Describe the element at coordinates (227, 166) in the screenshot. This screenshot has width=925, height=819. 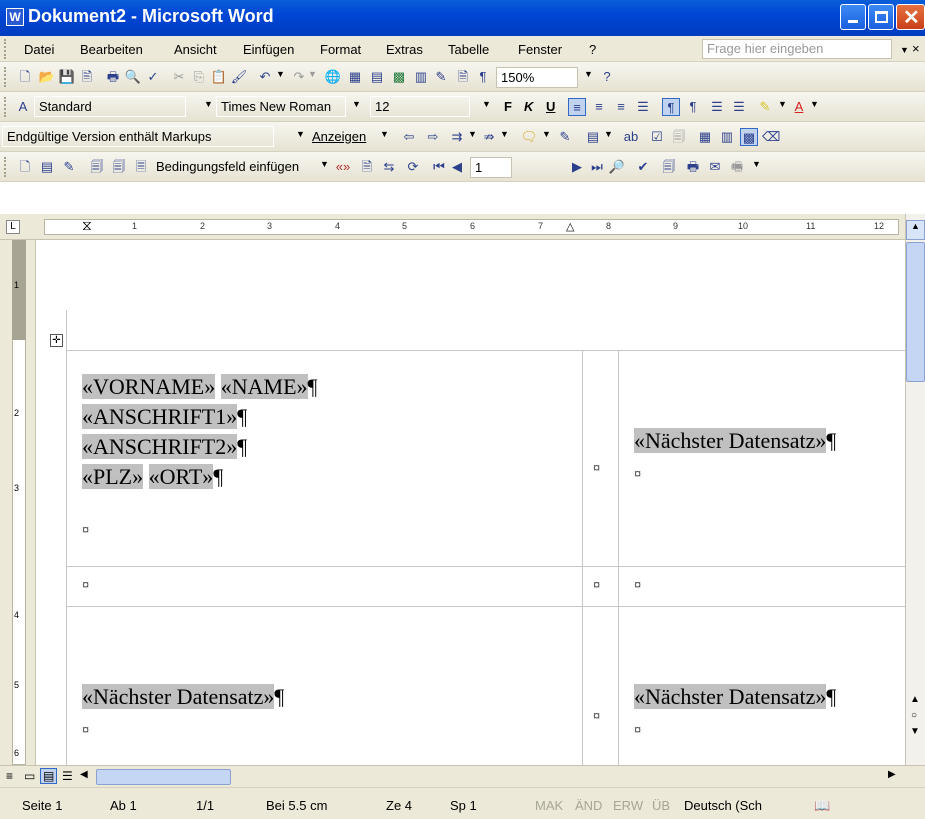
I see `insert-condition-field-button: Bedingungsfeld einfügen` at that location.